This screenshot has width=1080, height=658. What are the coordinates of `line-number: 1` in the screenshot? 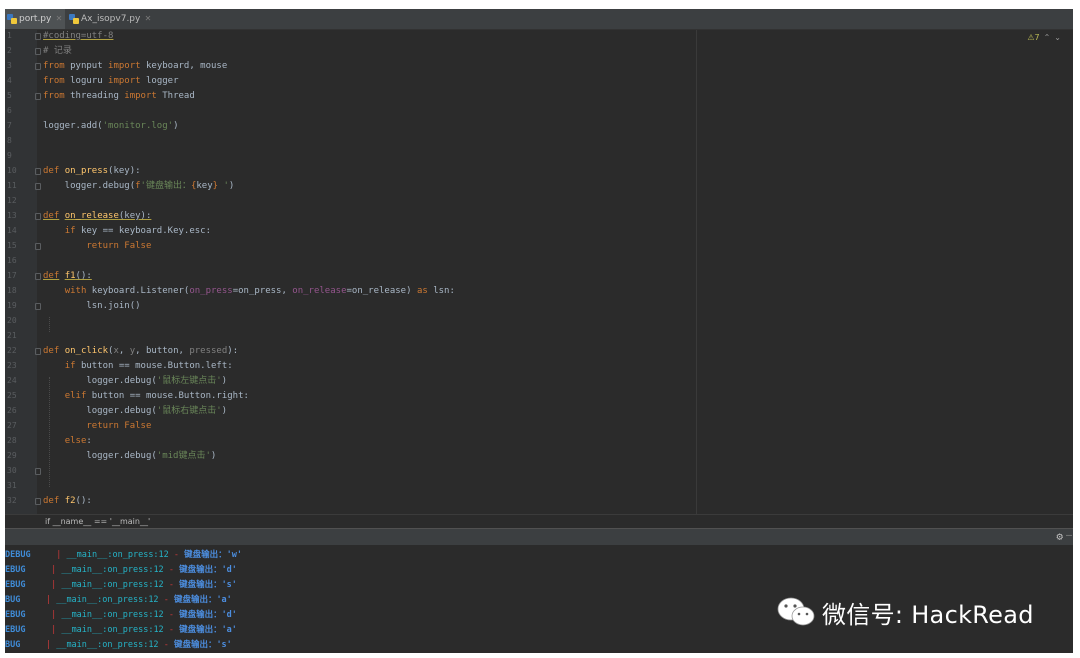 It's located at (9, 35).